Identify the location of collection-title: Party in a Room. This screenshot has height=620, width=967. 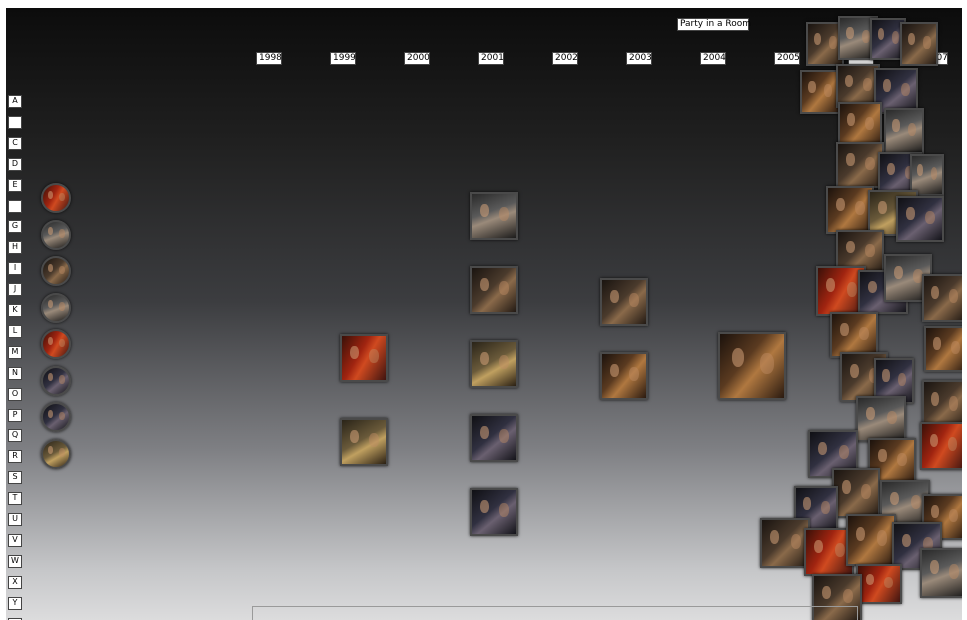
(714, 24).